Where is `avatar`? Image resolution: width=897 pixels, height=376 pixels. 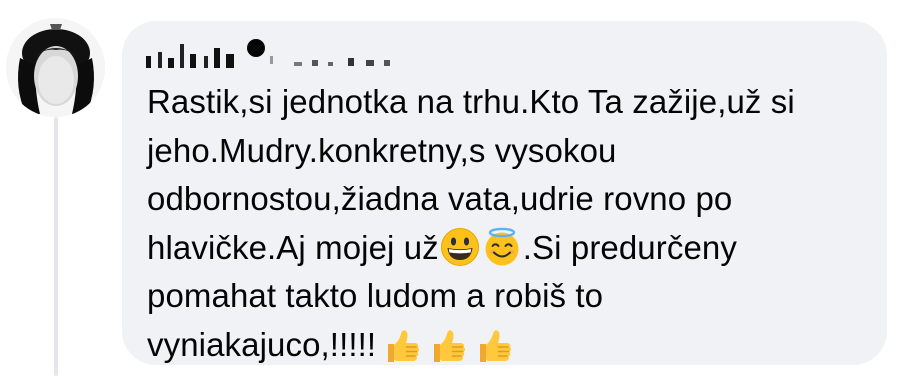
avatar is located at coordinates (55, 67).